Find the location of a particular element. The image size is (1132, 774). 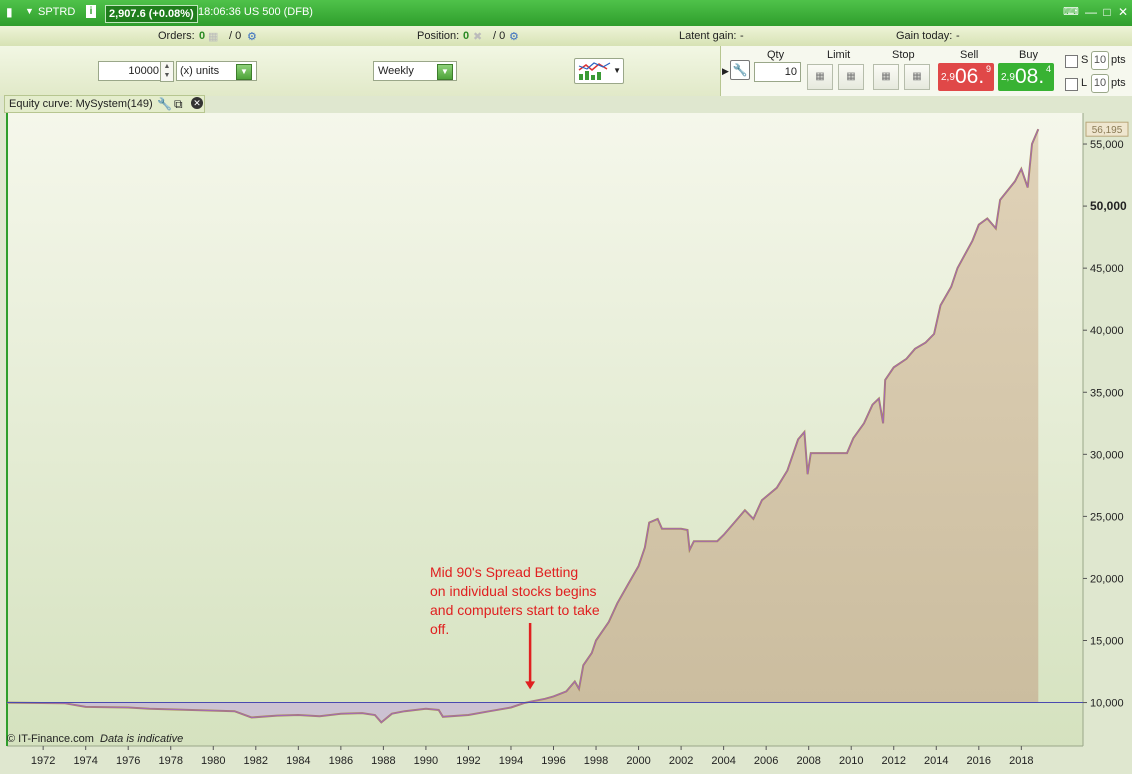

short-pts-input: 10 is located at coordinates (1100, 60).